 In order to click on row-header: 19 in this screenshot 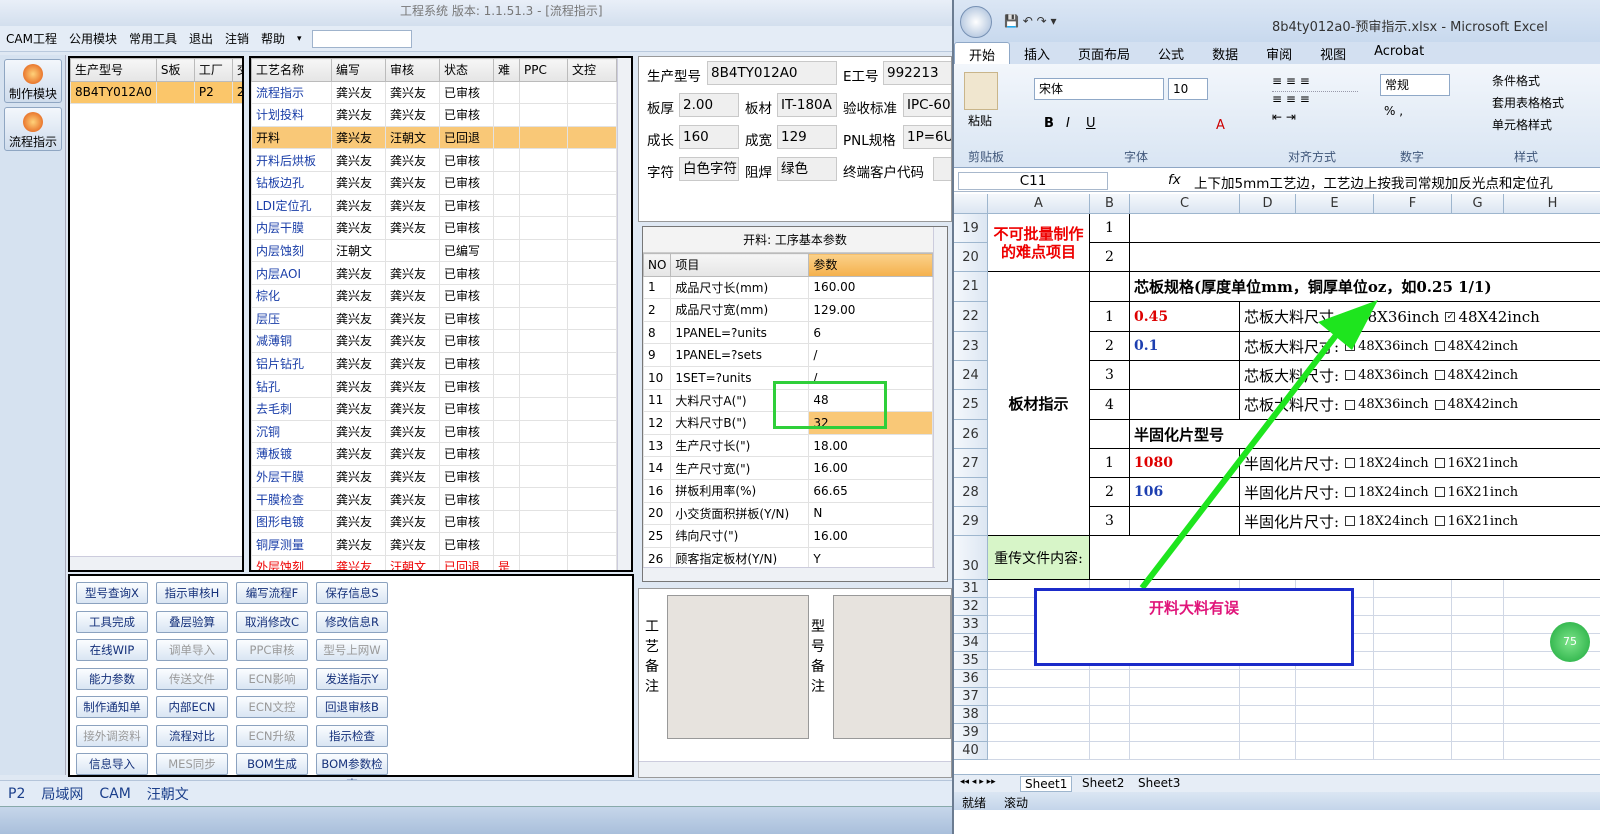, I will do `click(971, 228)`.